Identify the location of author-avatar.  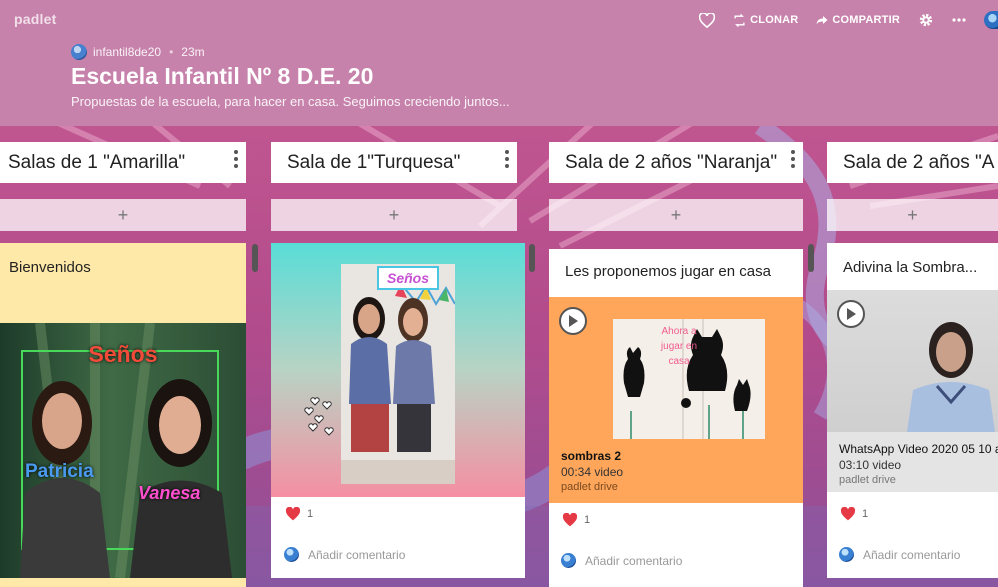
(79, 52).